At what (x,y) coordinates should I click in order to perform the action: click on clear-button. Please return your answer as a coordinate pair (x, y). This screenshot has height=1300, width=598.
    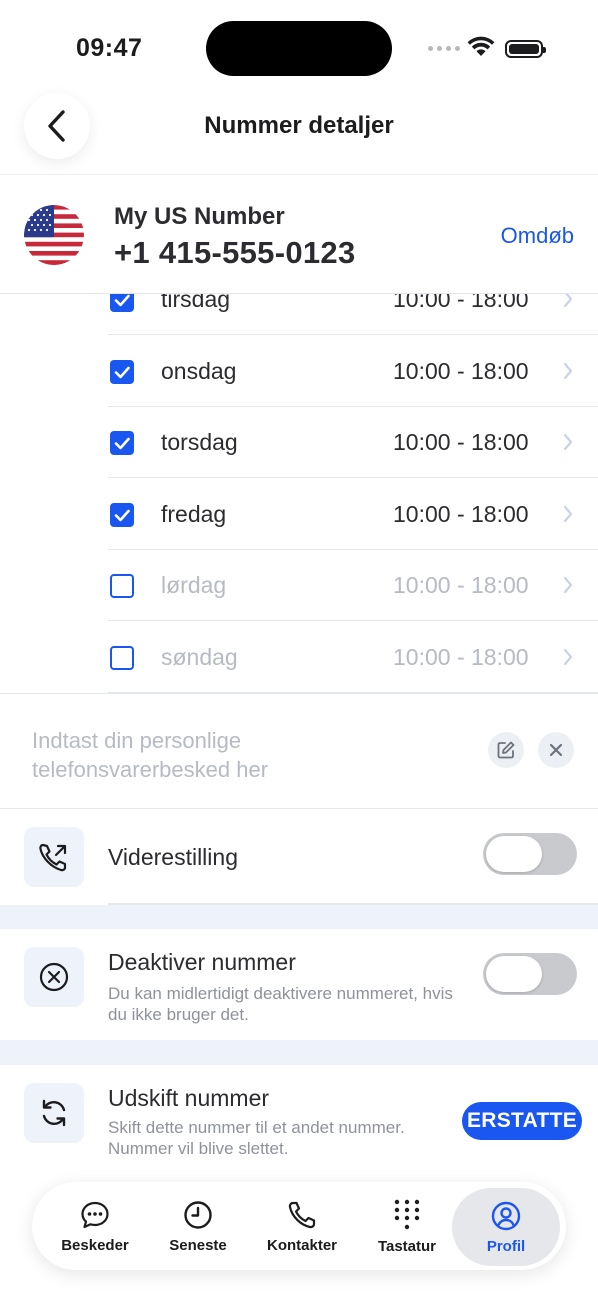
    Looking at the image, I should click on (556, 750).